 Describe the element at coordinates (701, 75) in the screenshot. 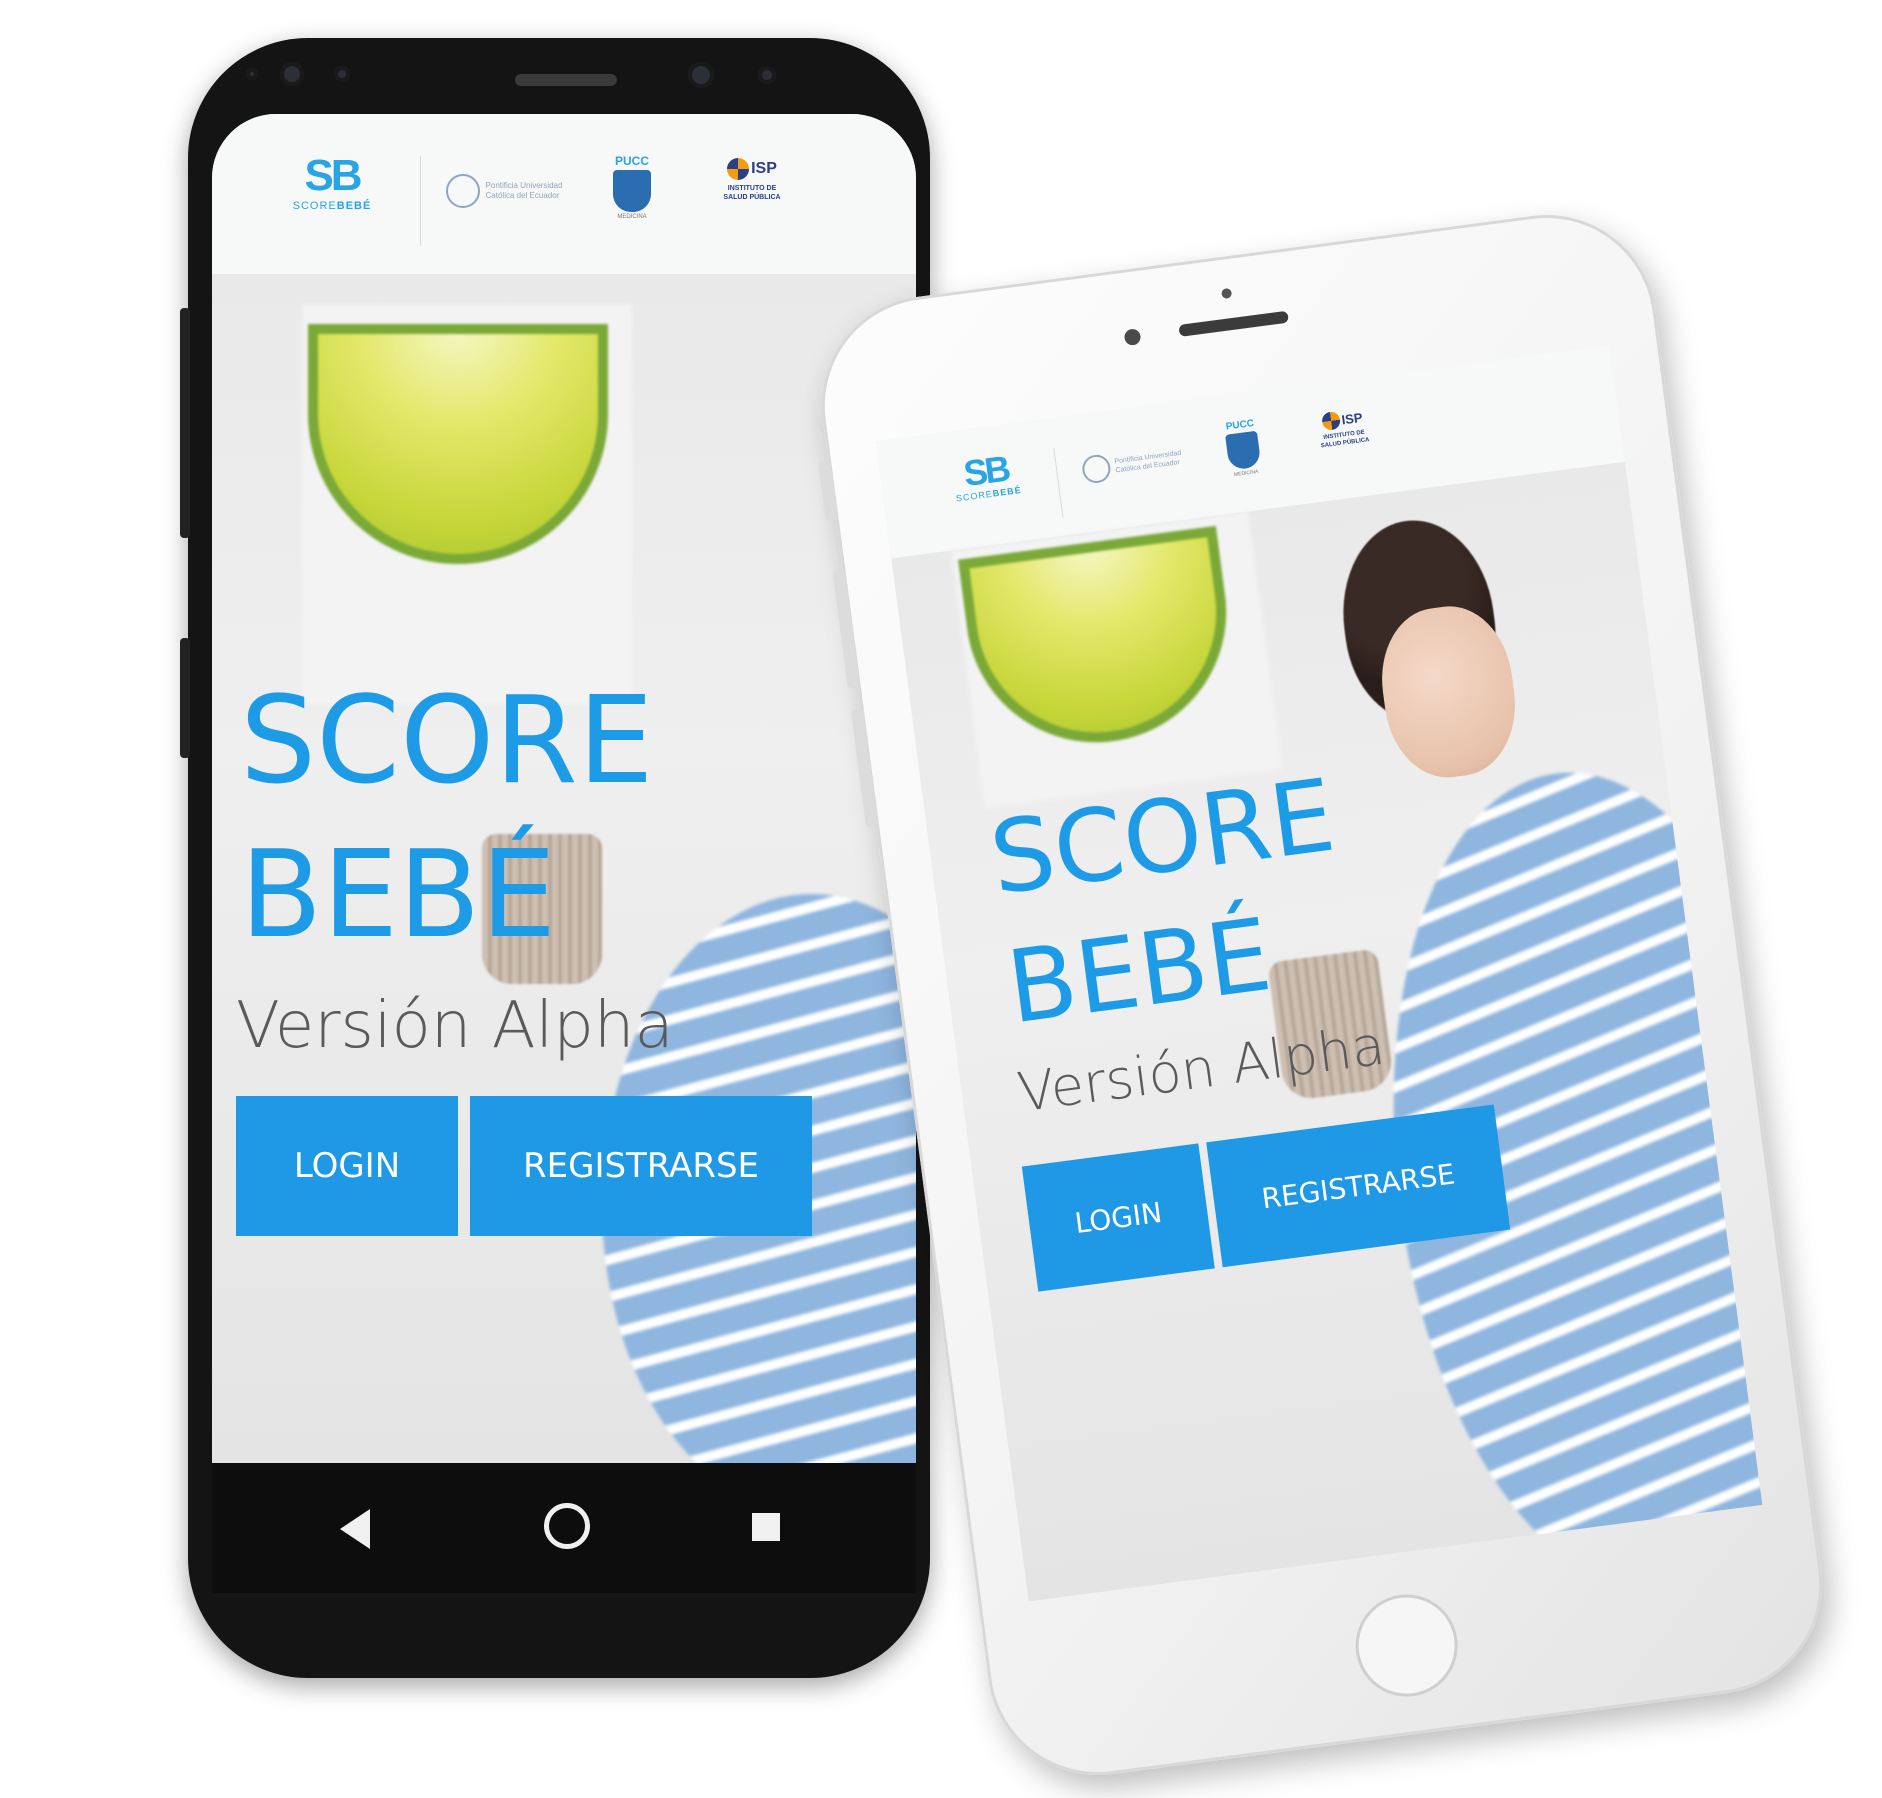

I see `android-front-camera-icon` at that location.